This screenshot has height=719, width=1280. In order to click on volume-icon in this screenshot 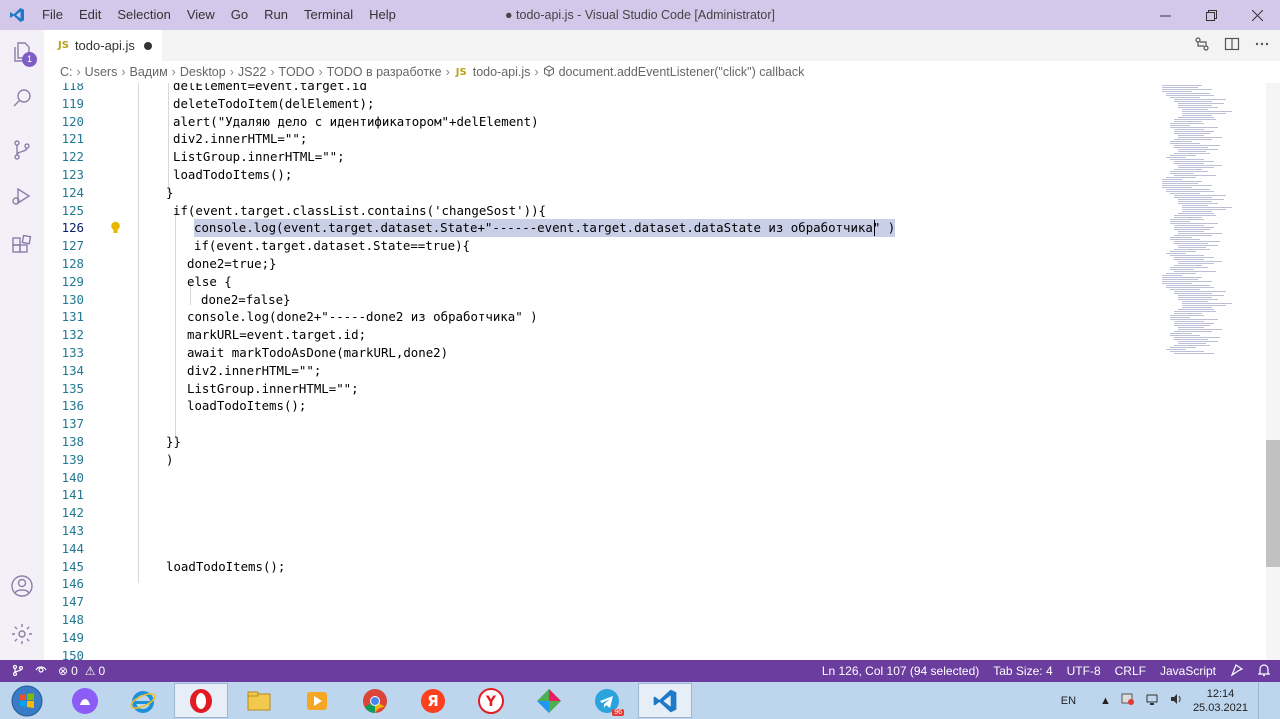, I will do `click(1176, 700)`.